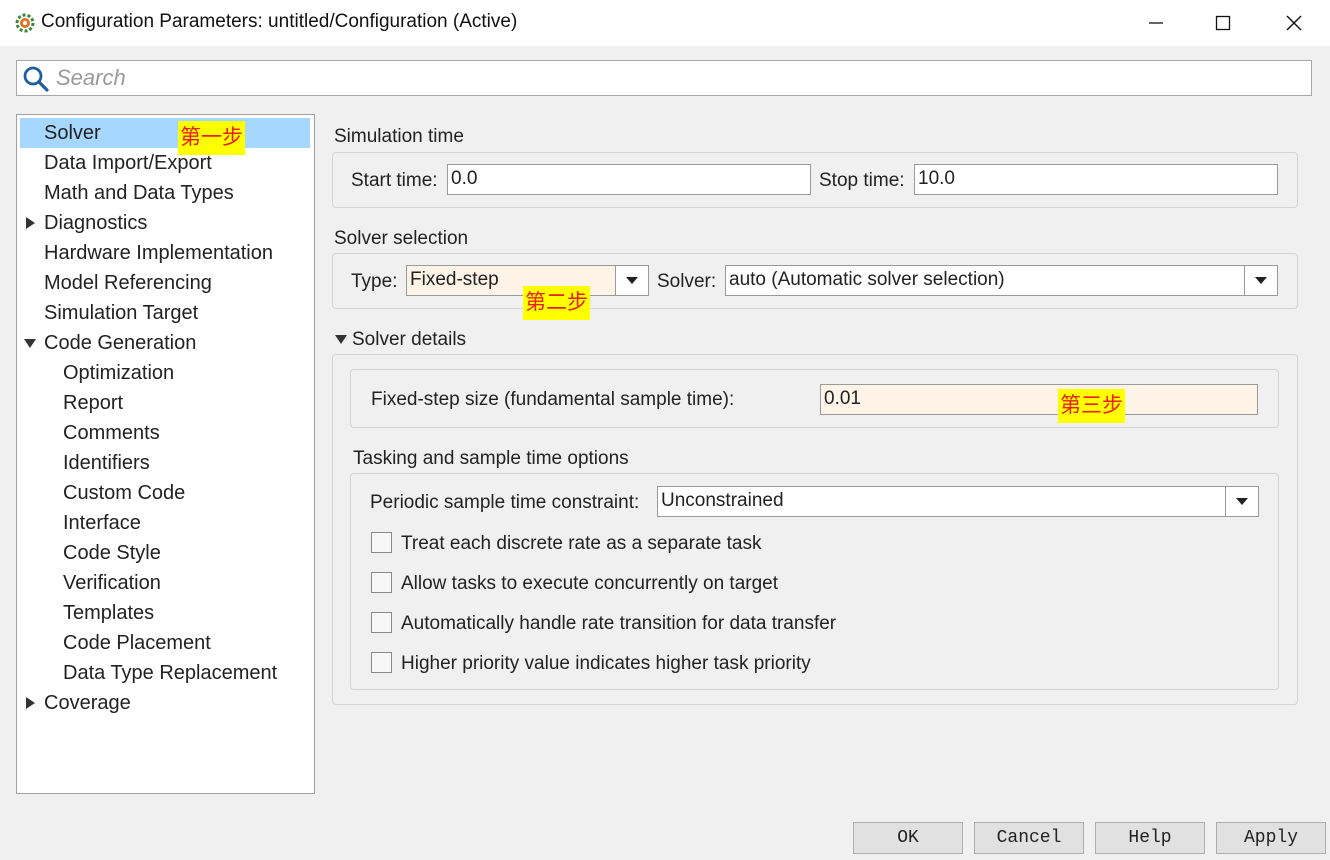 The width and height of the screenshot is (1330, 860). What do you see at coordinates (165, 463) in the screenshot?
I see `tree-item-identifiers: Identifiers` at bounding box center [165, 463].